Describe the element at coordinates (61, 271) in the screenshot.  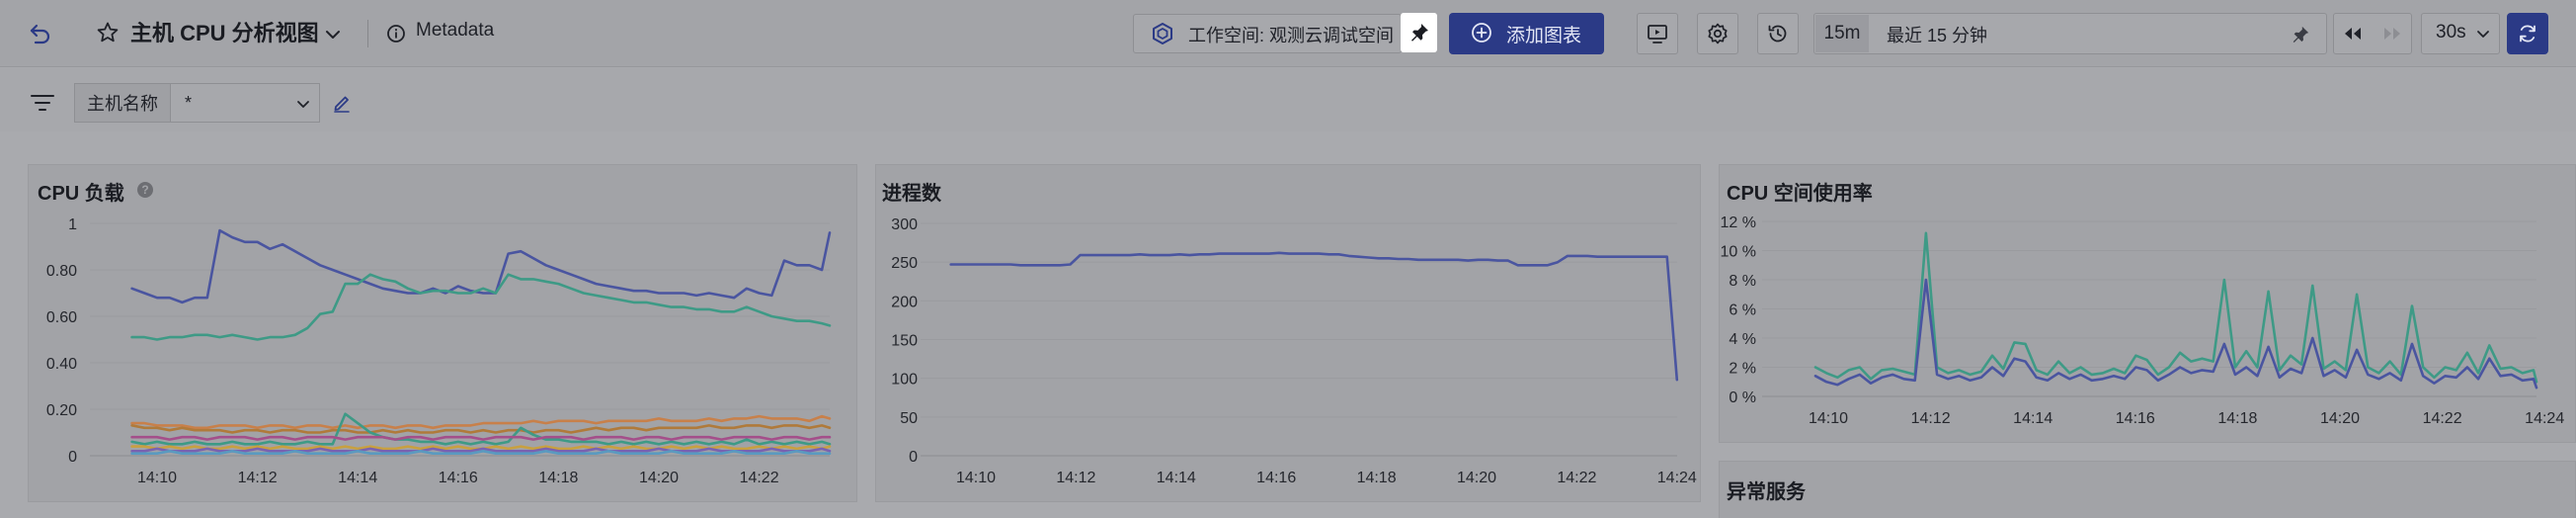
I see `y-tick-label: 0.80` at that location.